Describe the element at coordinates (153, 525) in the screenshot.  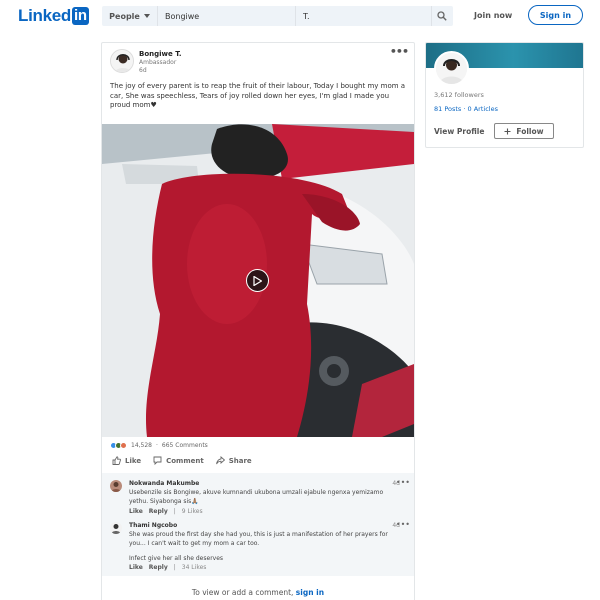
I see `commenter-name: Thami Ngcobo` at that location.